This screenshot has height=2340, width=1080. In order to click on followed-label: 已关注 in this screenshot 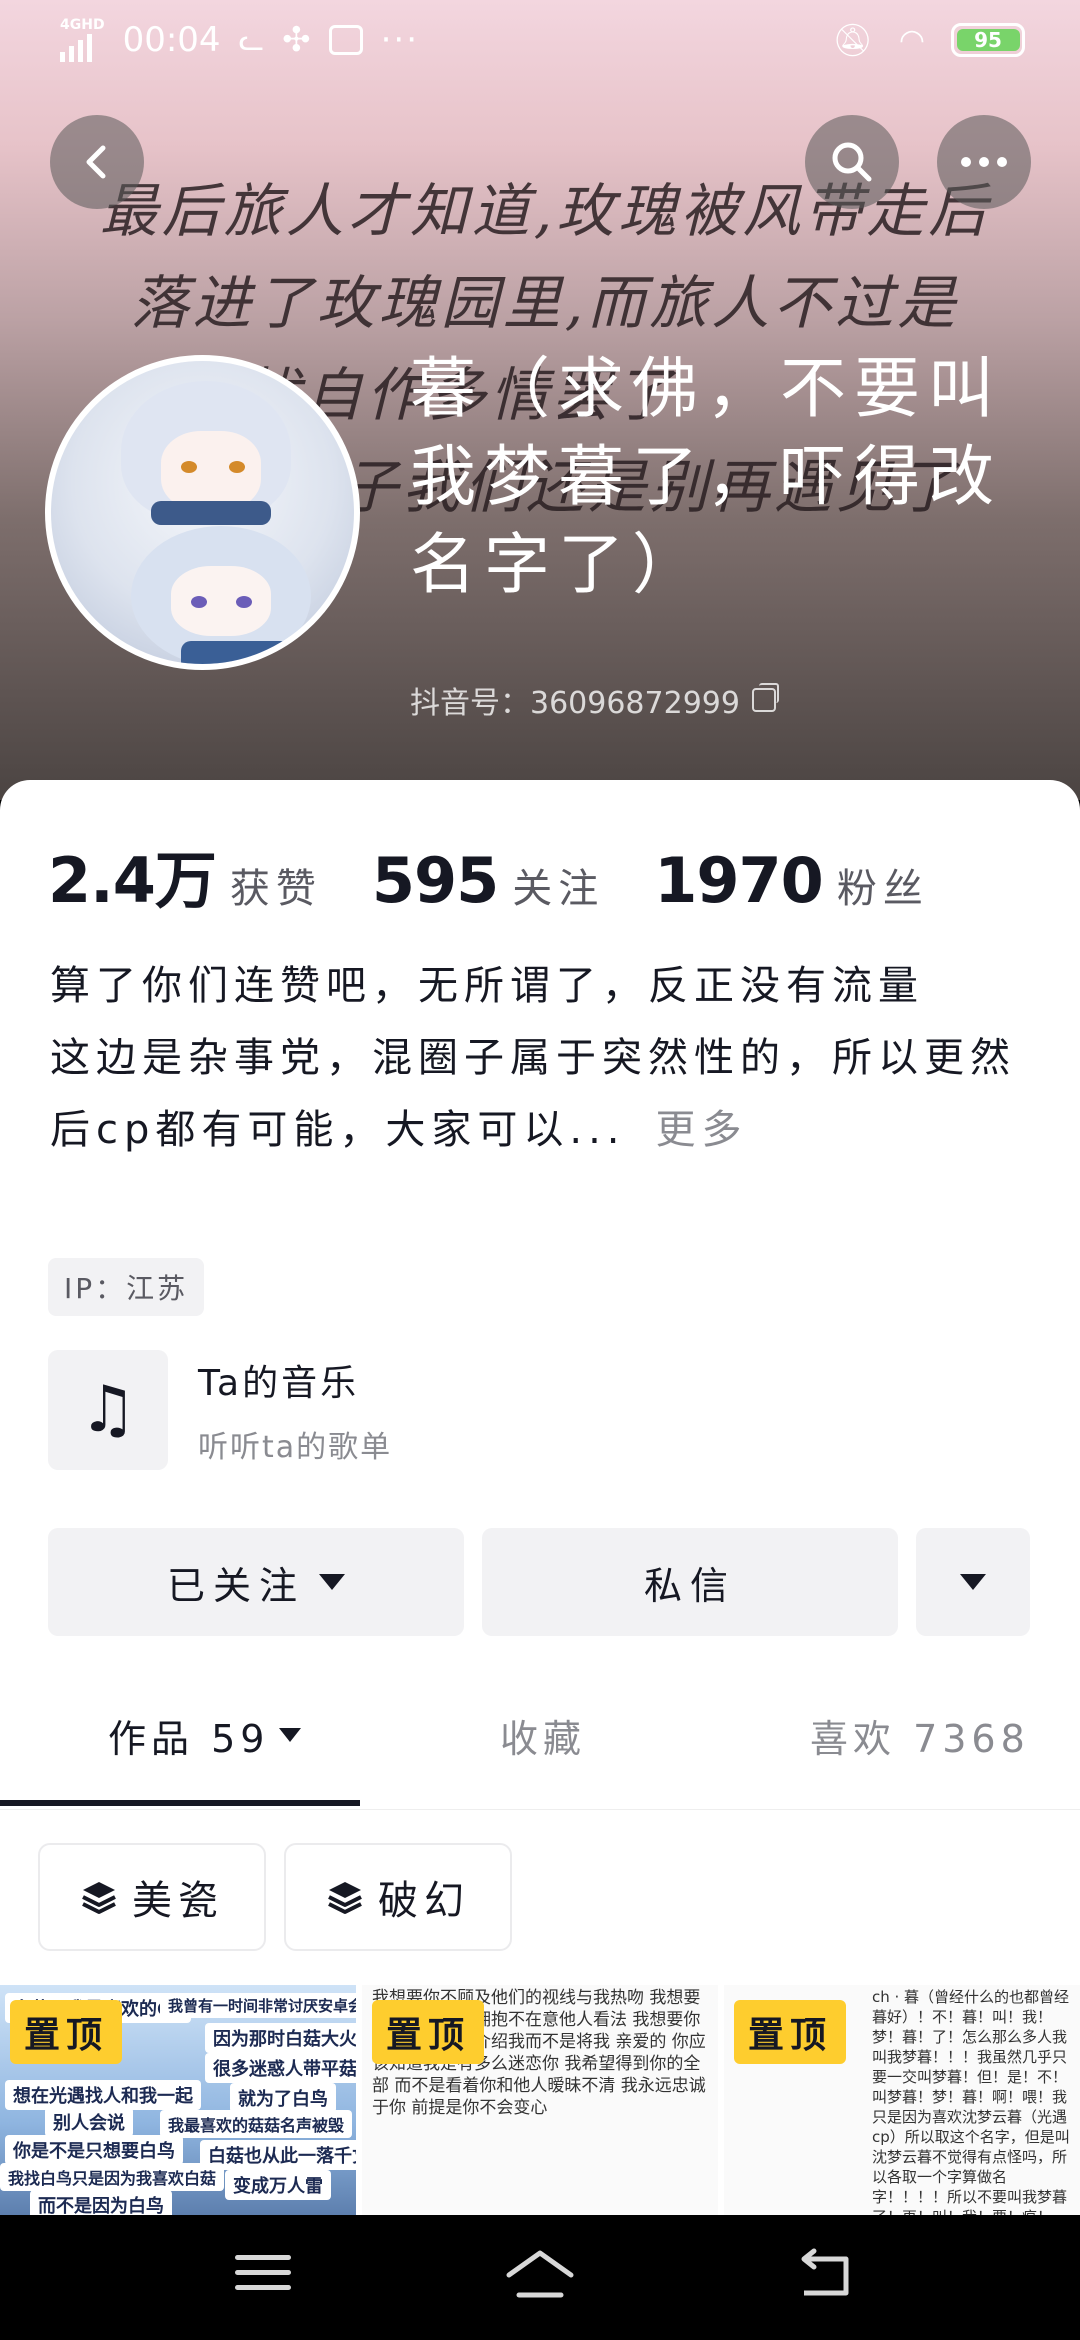, I will do `click(235, 1585)`.